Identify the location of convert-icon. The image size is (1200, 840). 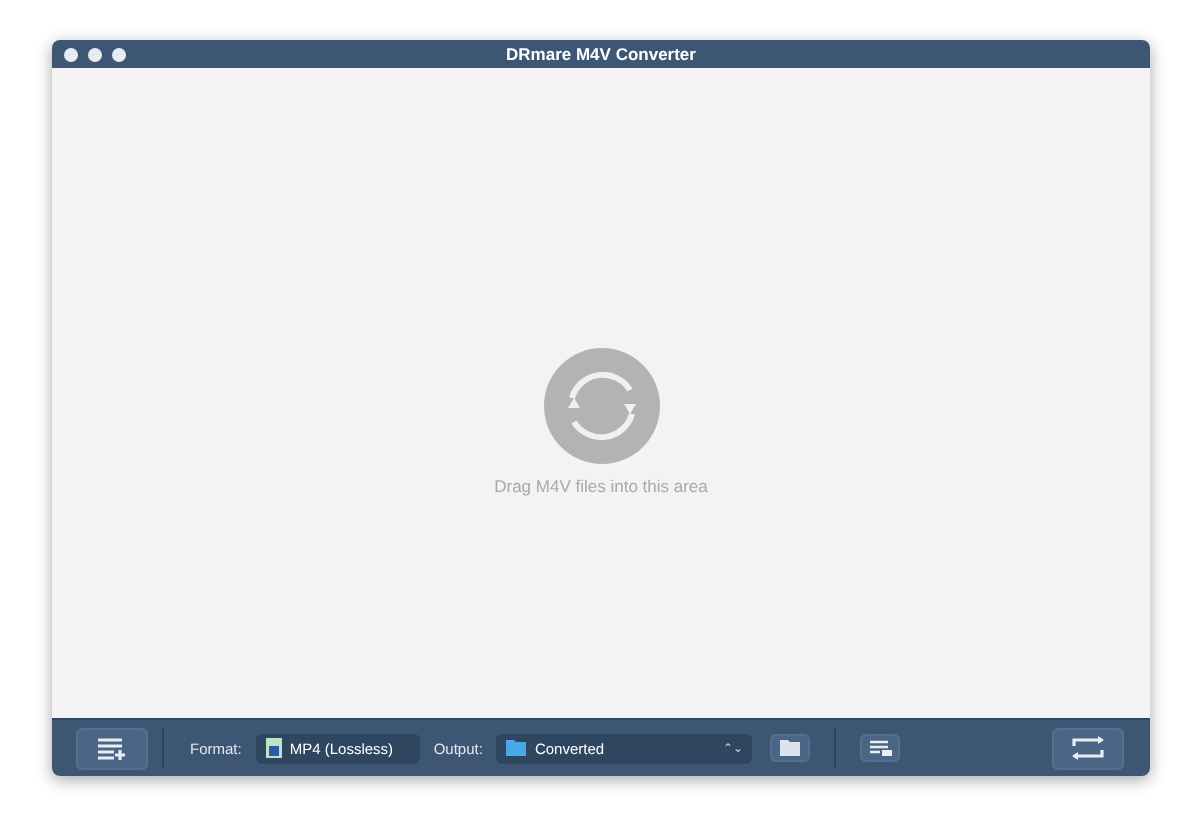
(1088, 748).